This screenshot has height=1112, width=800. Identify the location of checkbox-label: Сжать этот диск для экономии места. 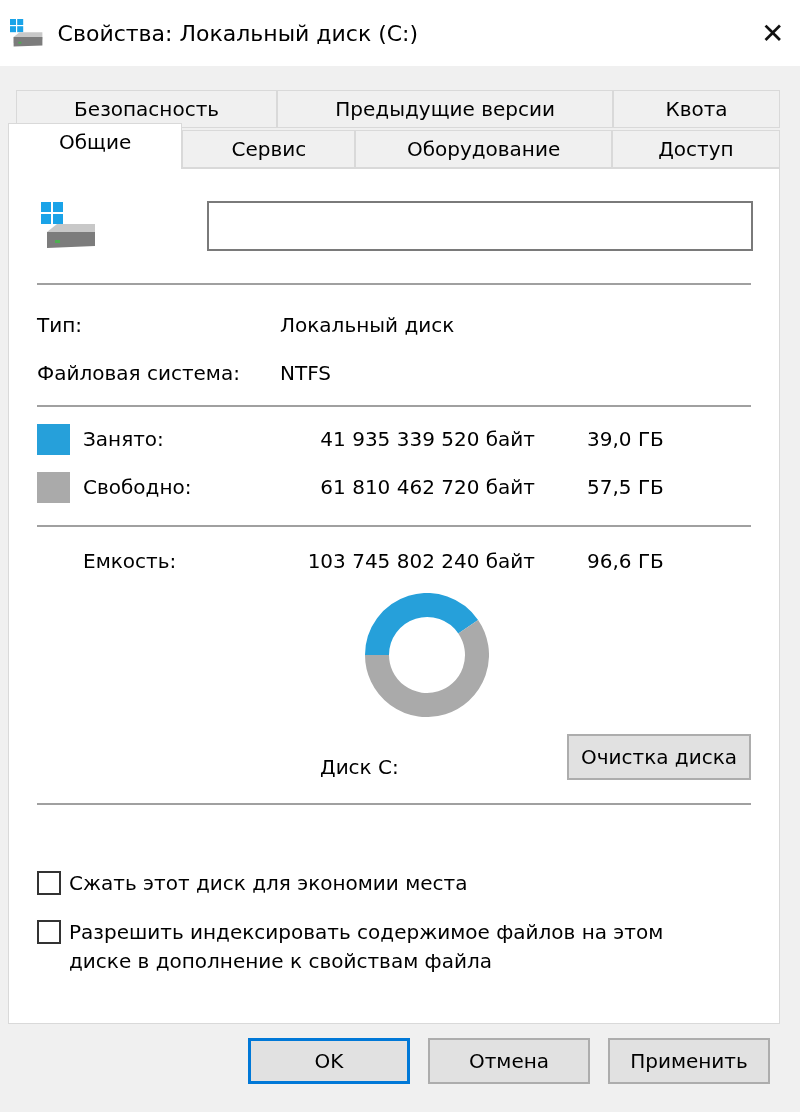
(268, 883).